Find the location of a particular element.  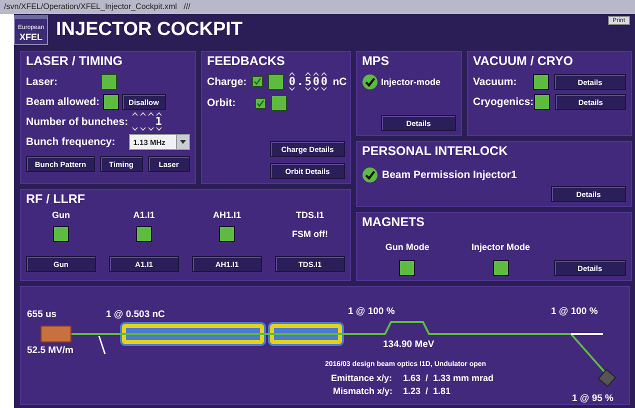

panel-title: RF / LLRF is located at coordinates (56, 199).